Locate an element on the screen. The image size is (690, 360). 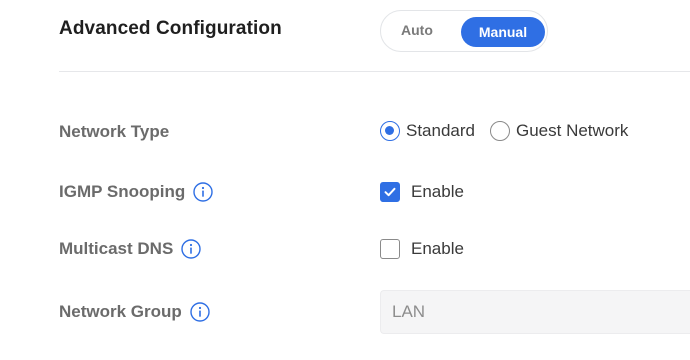
network-type-label: Network Type is located at coordinates (114, 132).